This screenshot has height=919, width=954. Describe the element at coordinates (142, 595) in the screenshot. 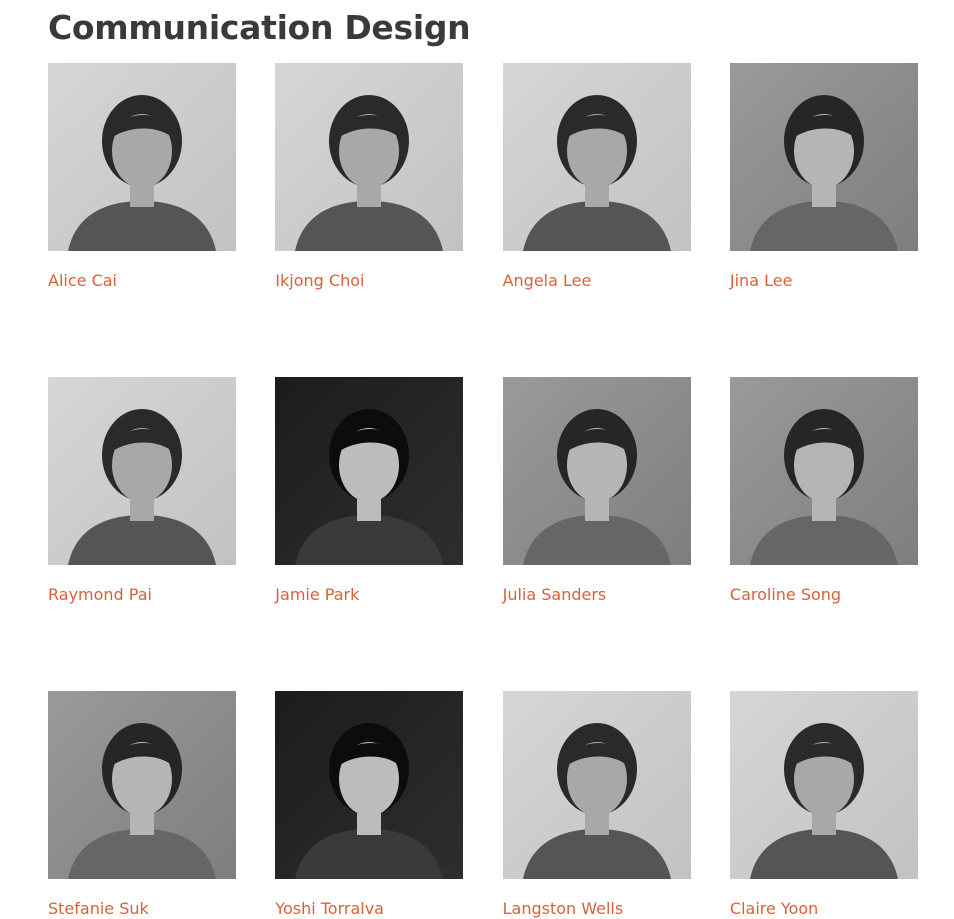

I see `person-name-link: Raymond Pai` at that location.